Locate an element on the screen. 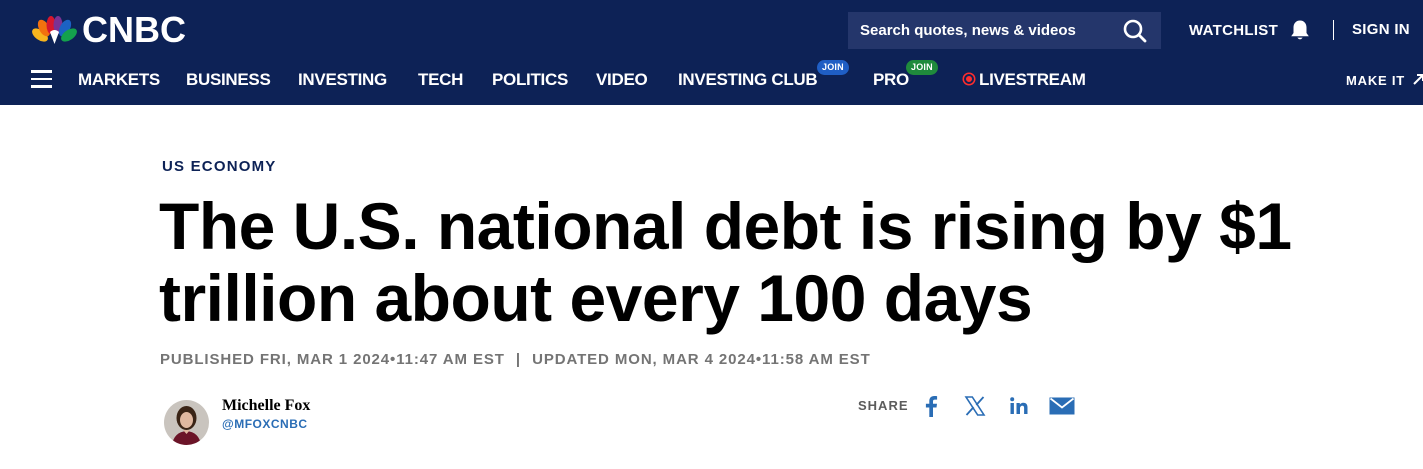  author-photo is located at coordinates (186, 422).